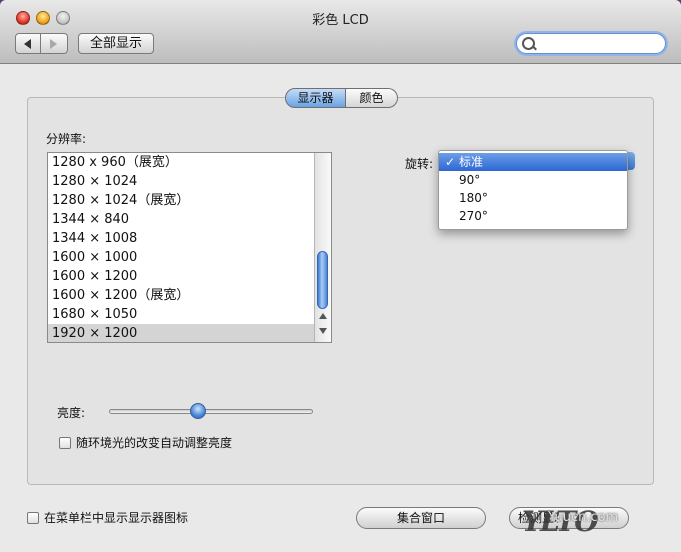 Image resolution: width=681 pixels, height=552 pixels. Describe the element at coordinates (583, 517) in the screenshot. I see `watermark-text: Yuucn.com` at that location.